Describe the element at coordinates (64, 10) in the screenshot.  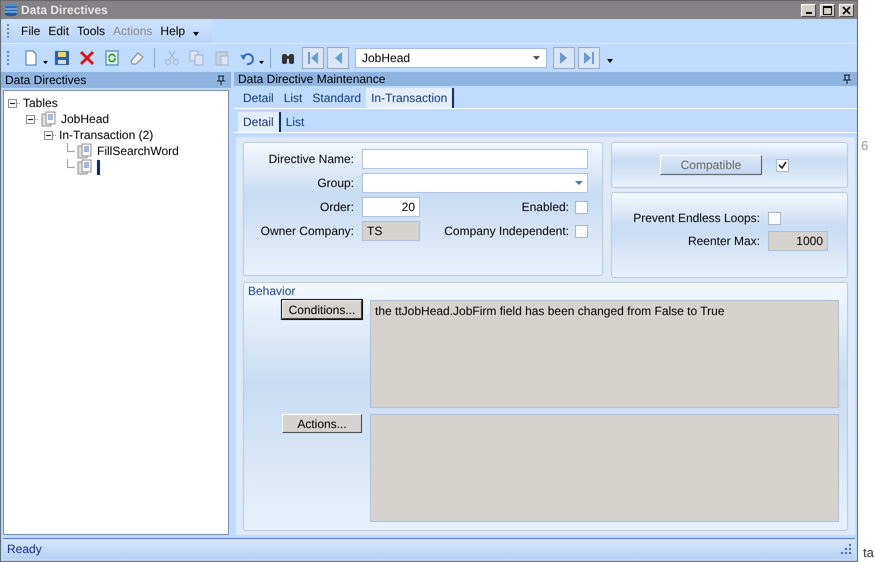
I see `window-title: Data Directives` at that location.